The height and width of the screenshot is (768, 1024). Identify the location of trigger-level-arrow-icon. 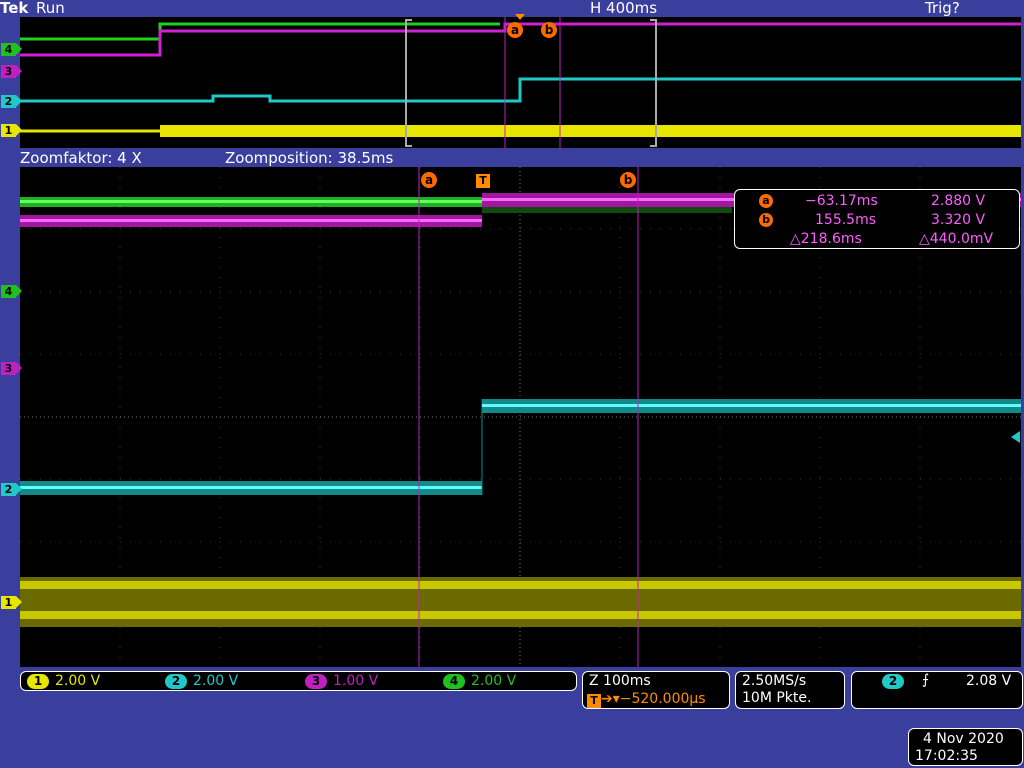
(1015, 437).